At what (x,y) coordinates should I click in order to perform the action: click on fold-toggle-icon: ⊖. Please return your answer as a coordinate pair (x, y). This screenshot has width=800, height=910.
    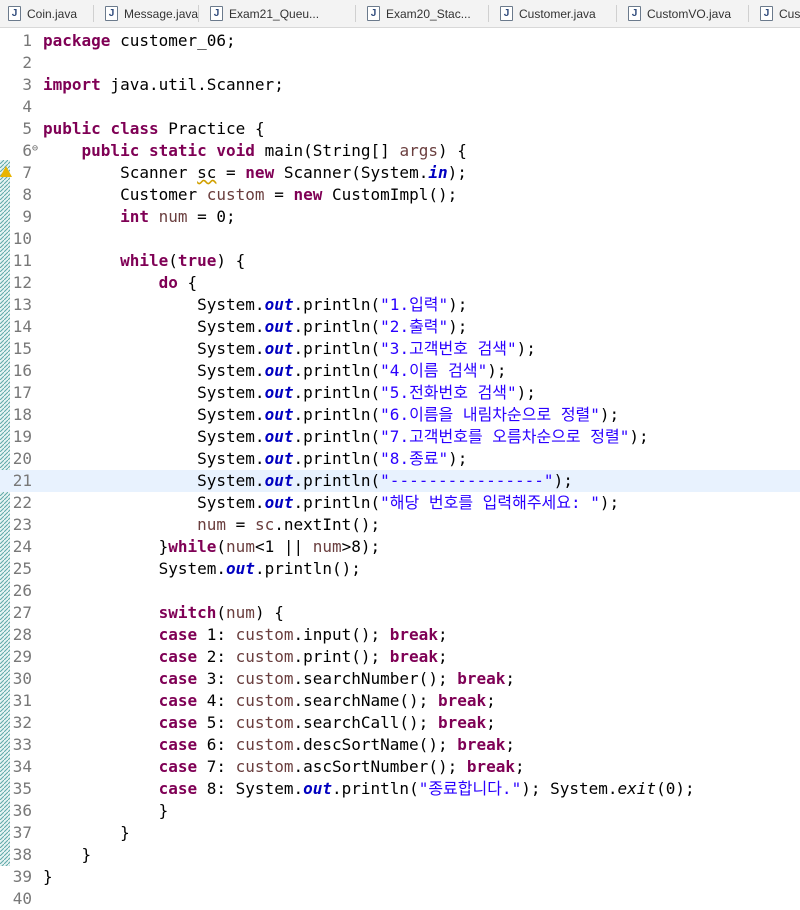
    Looking at the image, I should click on (36, 149).